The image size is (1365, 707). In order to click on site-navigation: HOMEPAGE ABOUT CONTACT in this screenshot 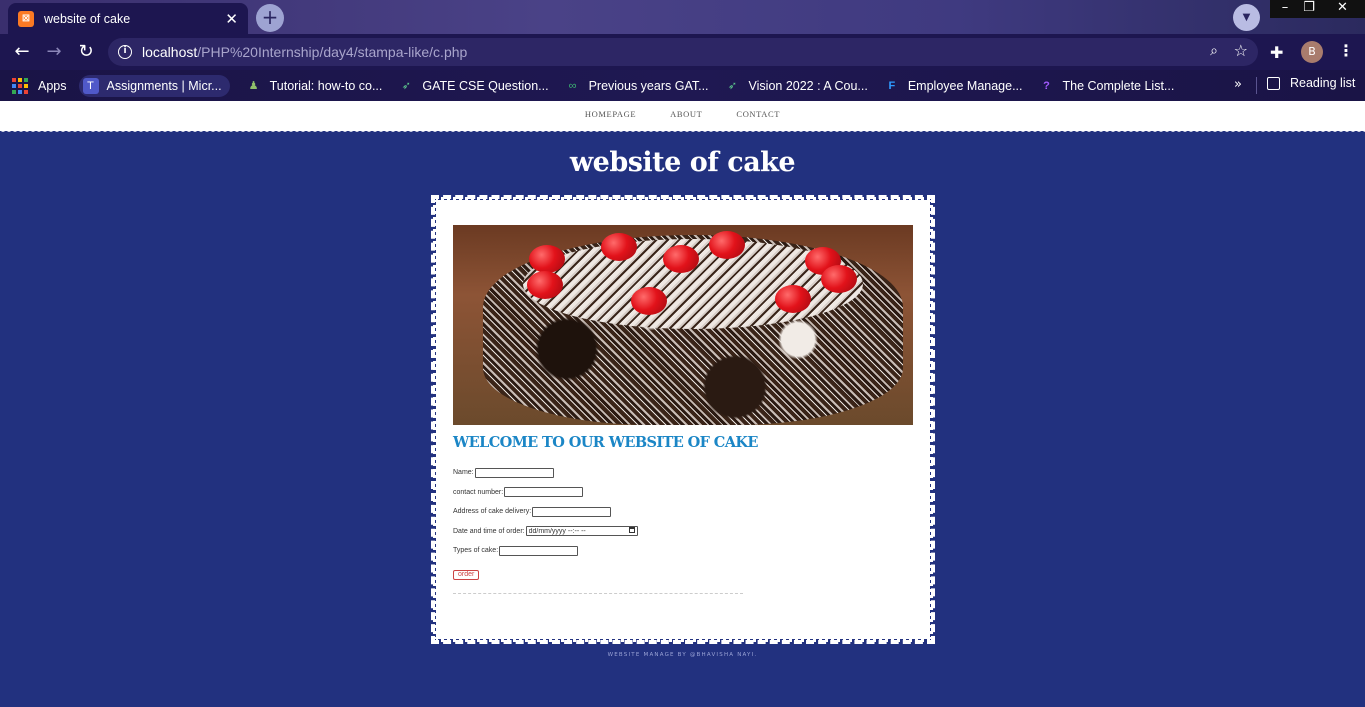, I will do `click(682, 116)`.